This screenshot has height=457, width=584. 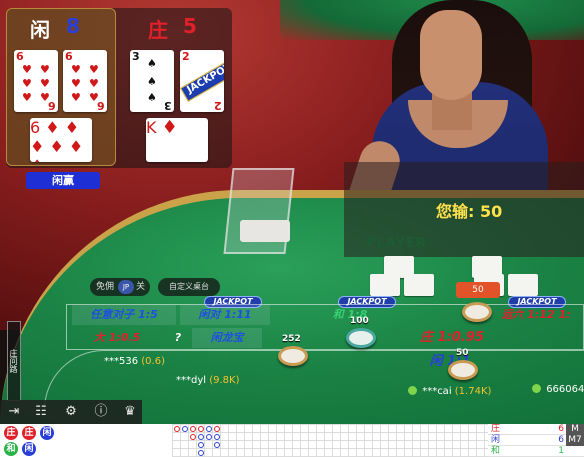 What do you see at coordinates (14, 361) in the screenshot?
I see `ask-road-button: 庄问路` at bounding box center [14, 361].